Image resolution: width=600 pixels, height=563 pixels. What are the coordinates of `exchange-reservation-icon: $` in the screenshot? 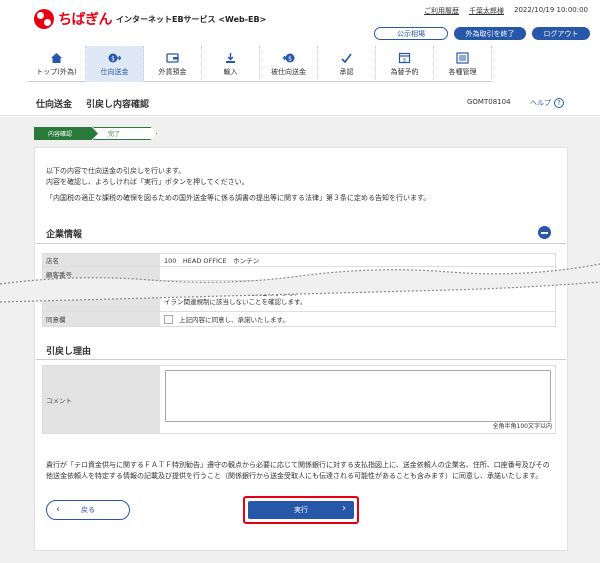 It's located at (404, 58).